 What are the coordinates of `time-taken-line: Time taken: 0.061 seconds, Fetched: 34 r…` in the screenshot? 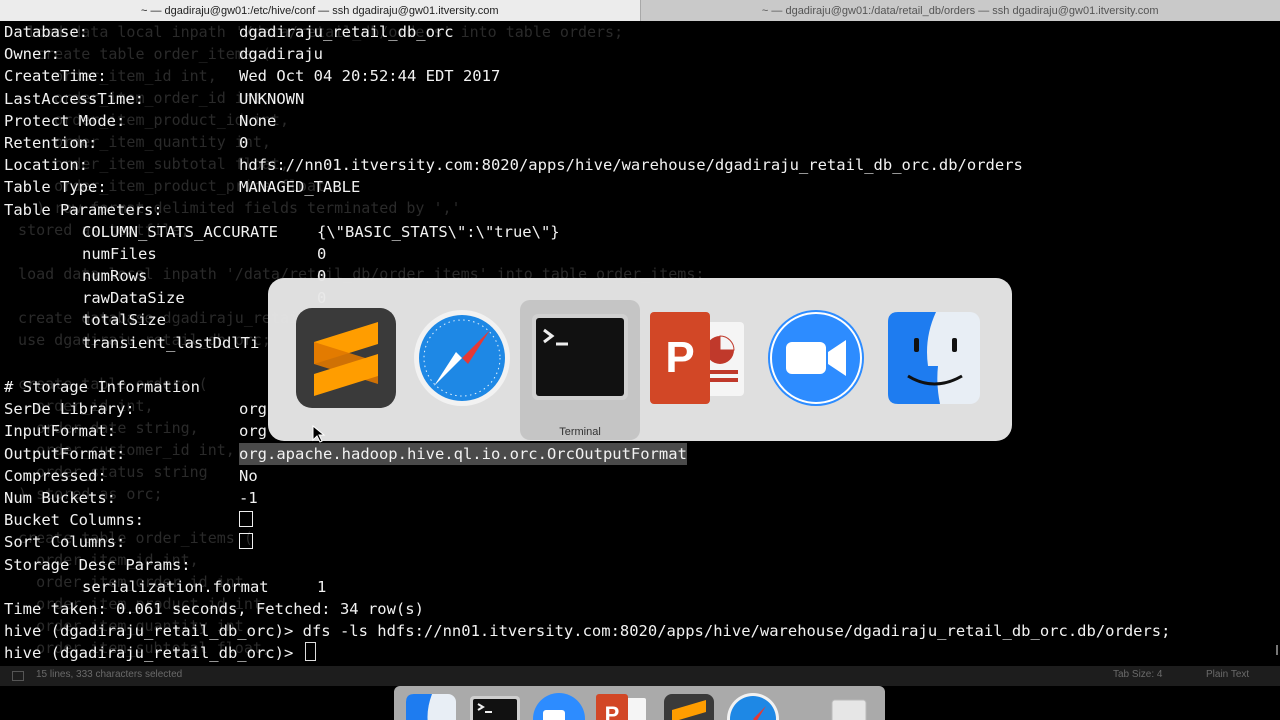 It's located at (214, 608).